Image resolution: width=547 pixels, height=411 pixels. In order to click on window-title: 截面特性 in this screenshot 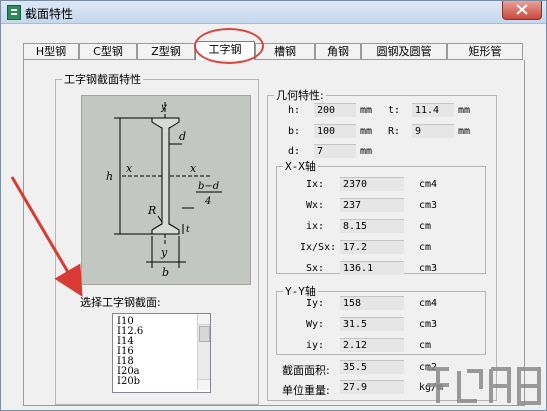, I will do `click(49, 14)`.